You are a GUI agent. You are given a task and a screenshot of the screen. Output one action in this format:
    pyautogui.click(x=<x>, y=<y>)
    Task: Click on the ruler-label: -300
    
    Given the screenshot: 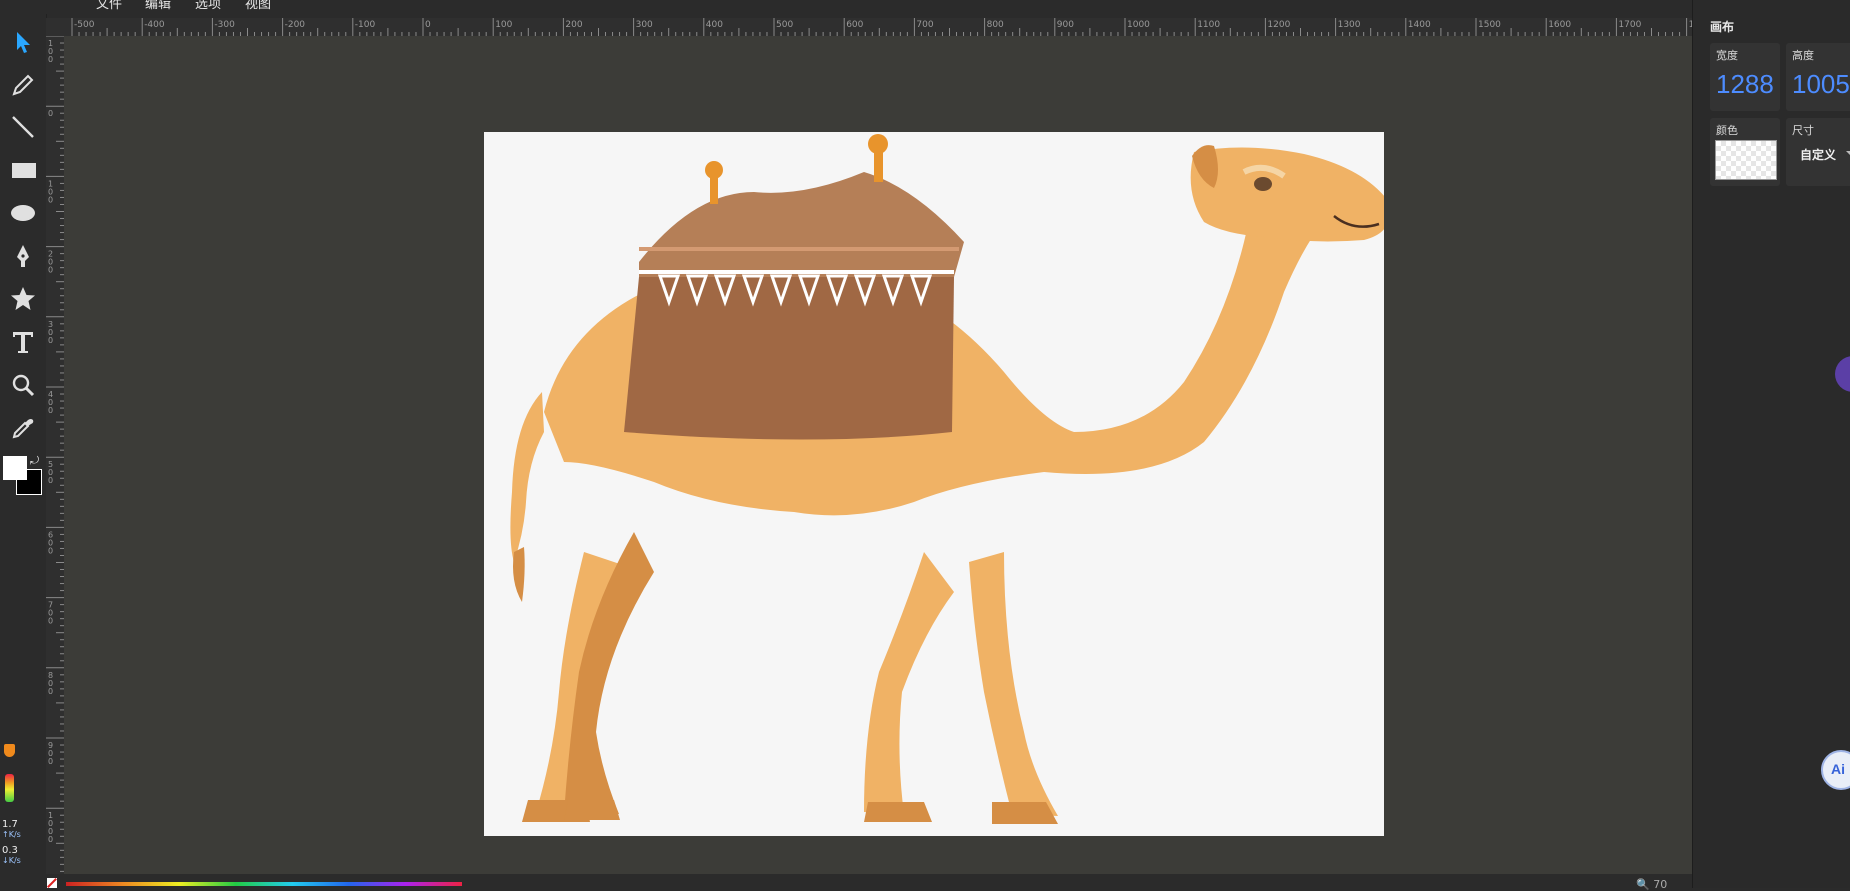 What is the action you would take?
    pyautogui.click(x=224, y=25)
    